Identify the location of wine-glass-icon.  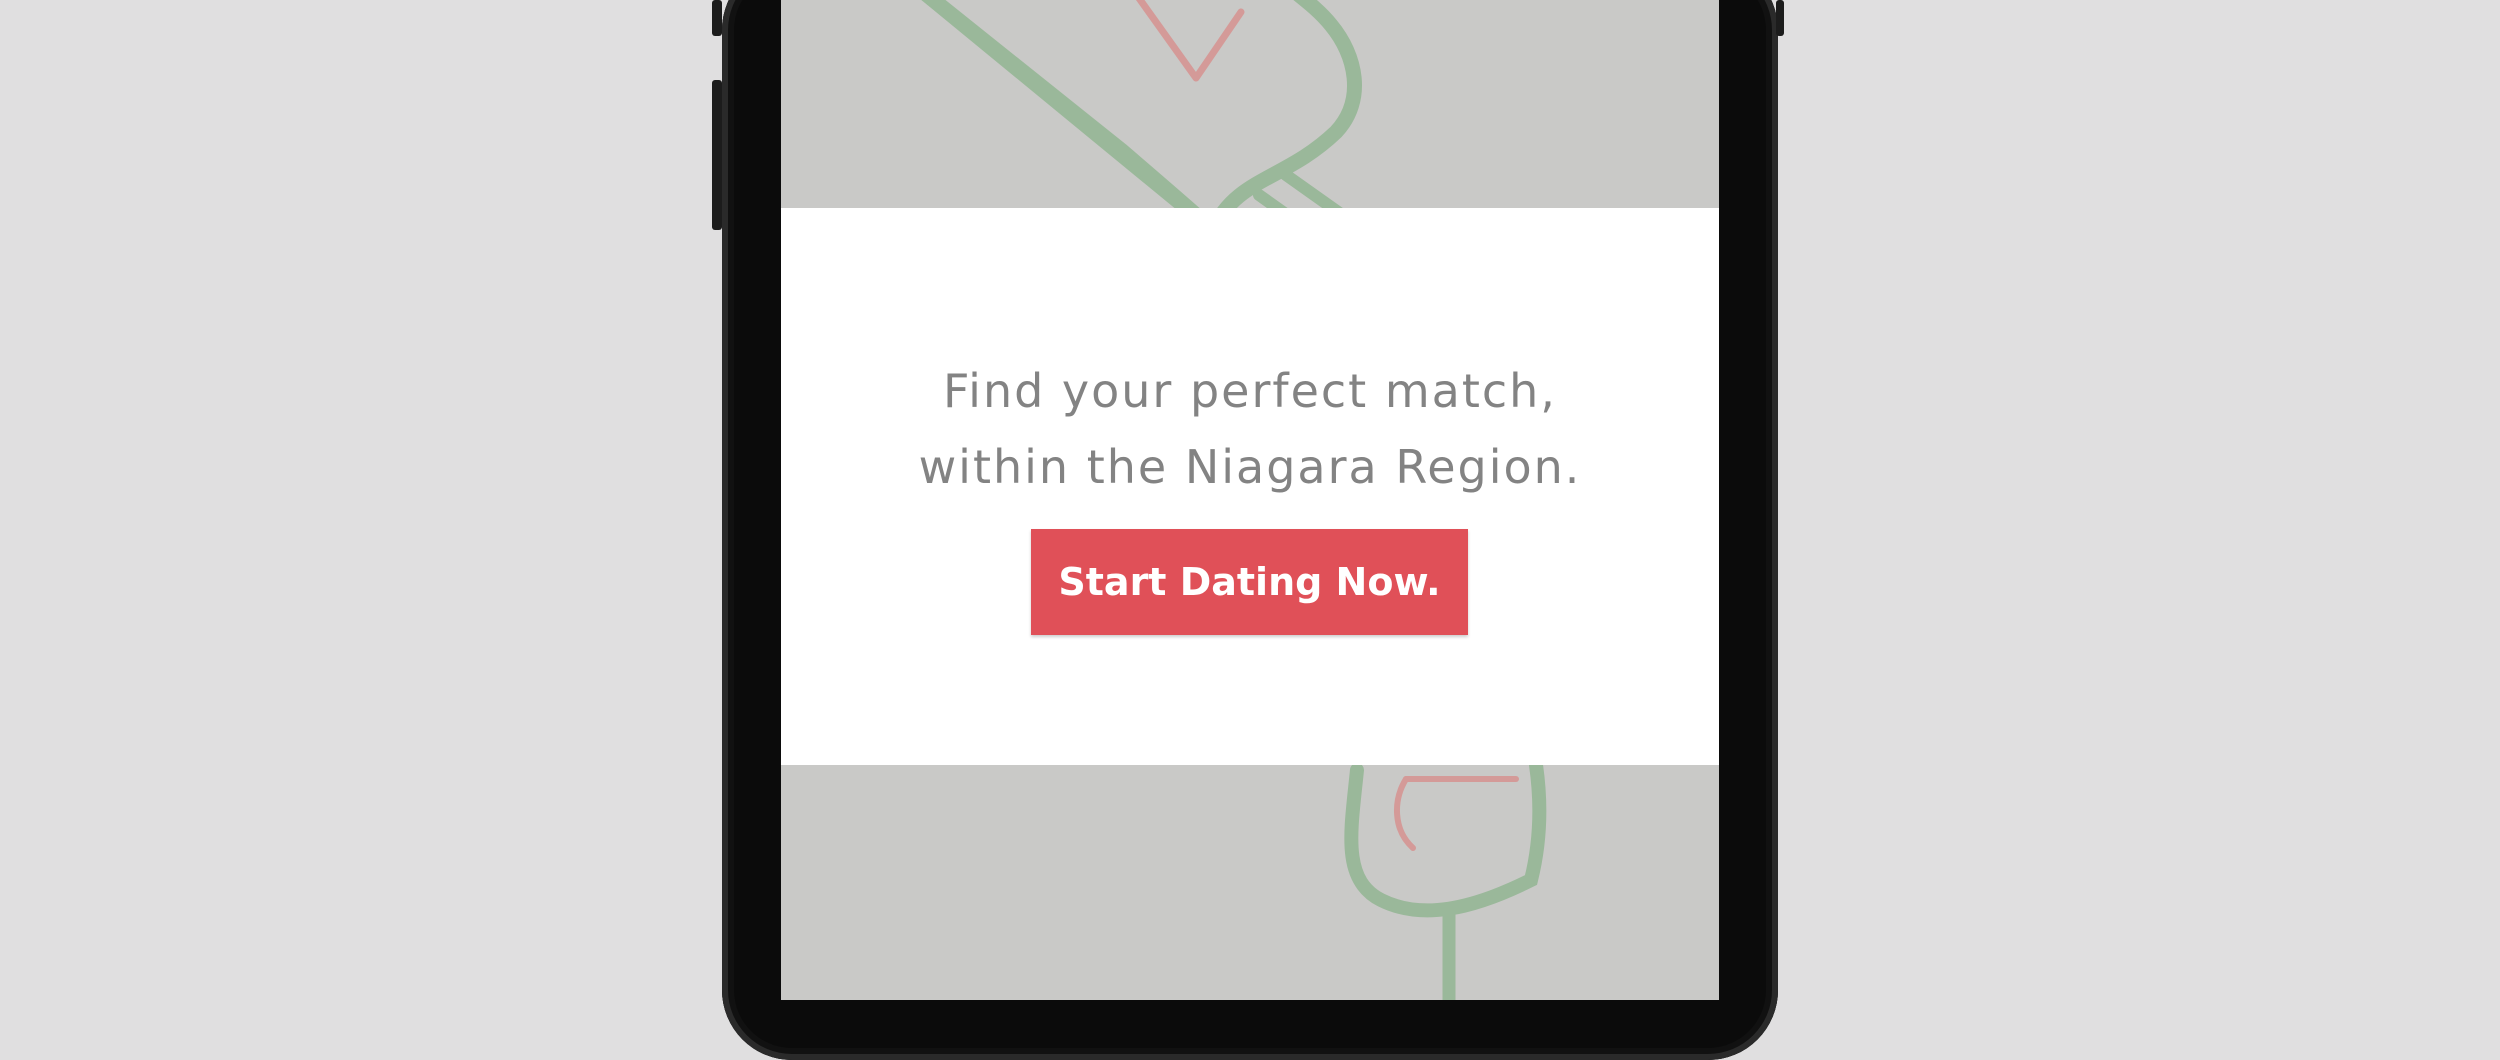
(1445, 879).